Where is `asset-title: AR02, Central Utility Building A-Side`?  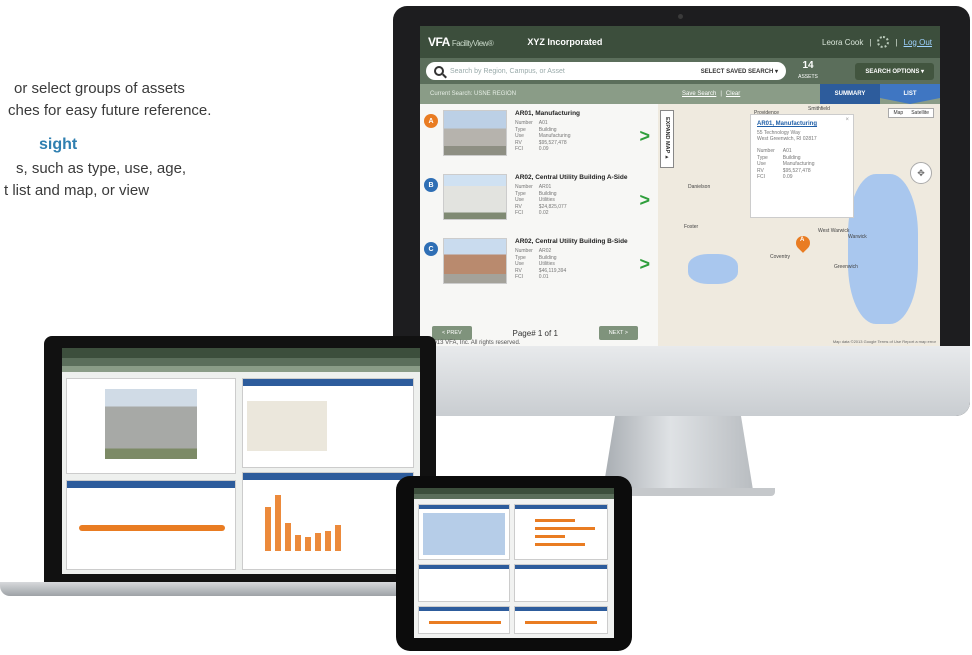 asset-title: AR02, Central Utility Building A-Side is located at coordinates (584, 178).